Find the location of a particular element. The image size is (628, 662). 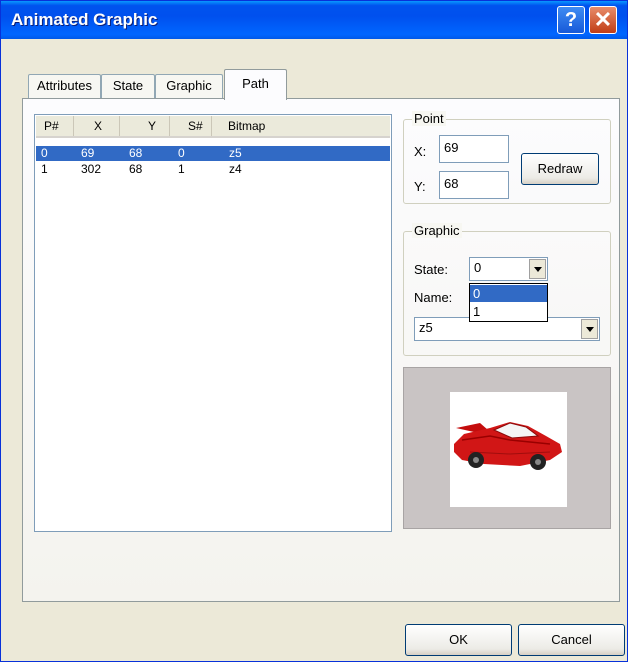

column-header-s: S# is located at coordinates (191, 126).